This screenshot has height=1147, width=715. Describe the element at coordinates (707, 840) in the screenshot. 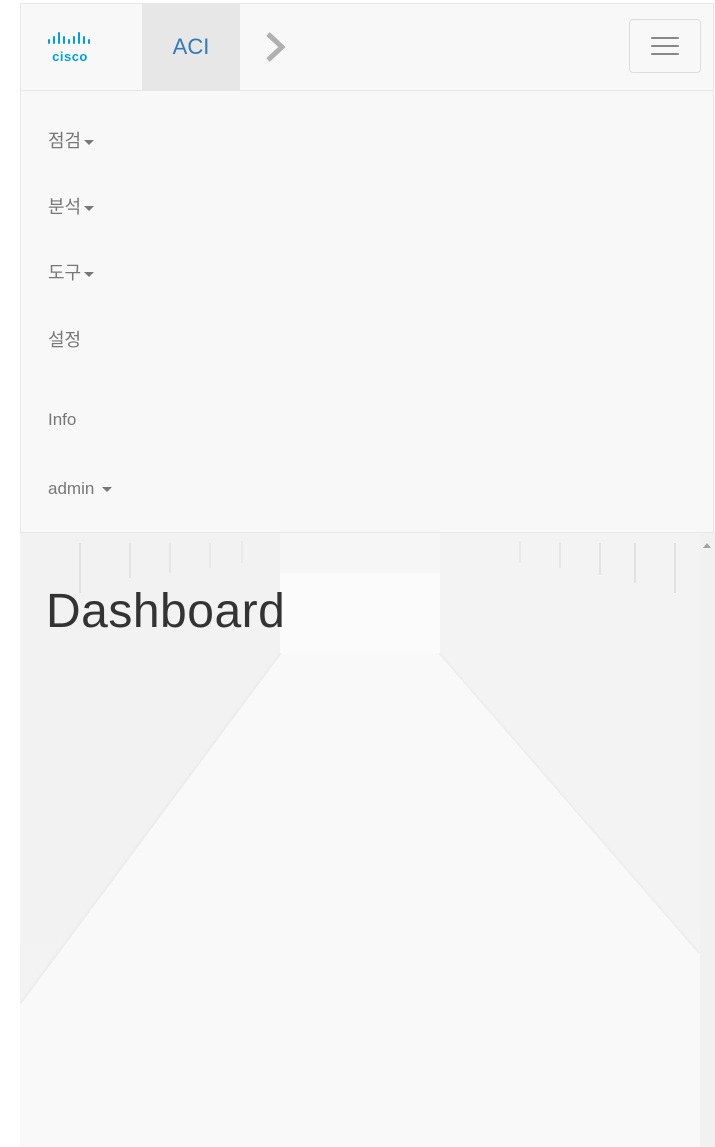

I see `scrollbar` at that location.